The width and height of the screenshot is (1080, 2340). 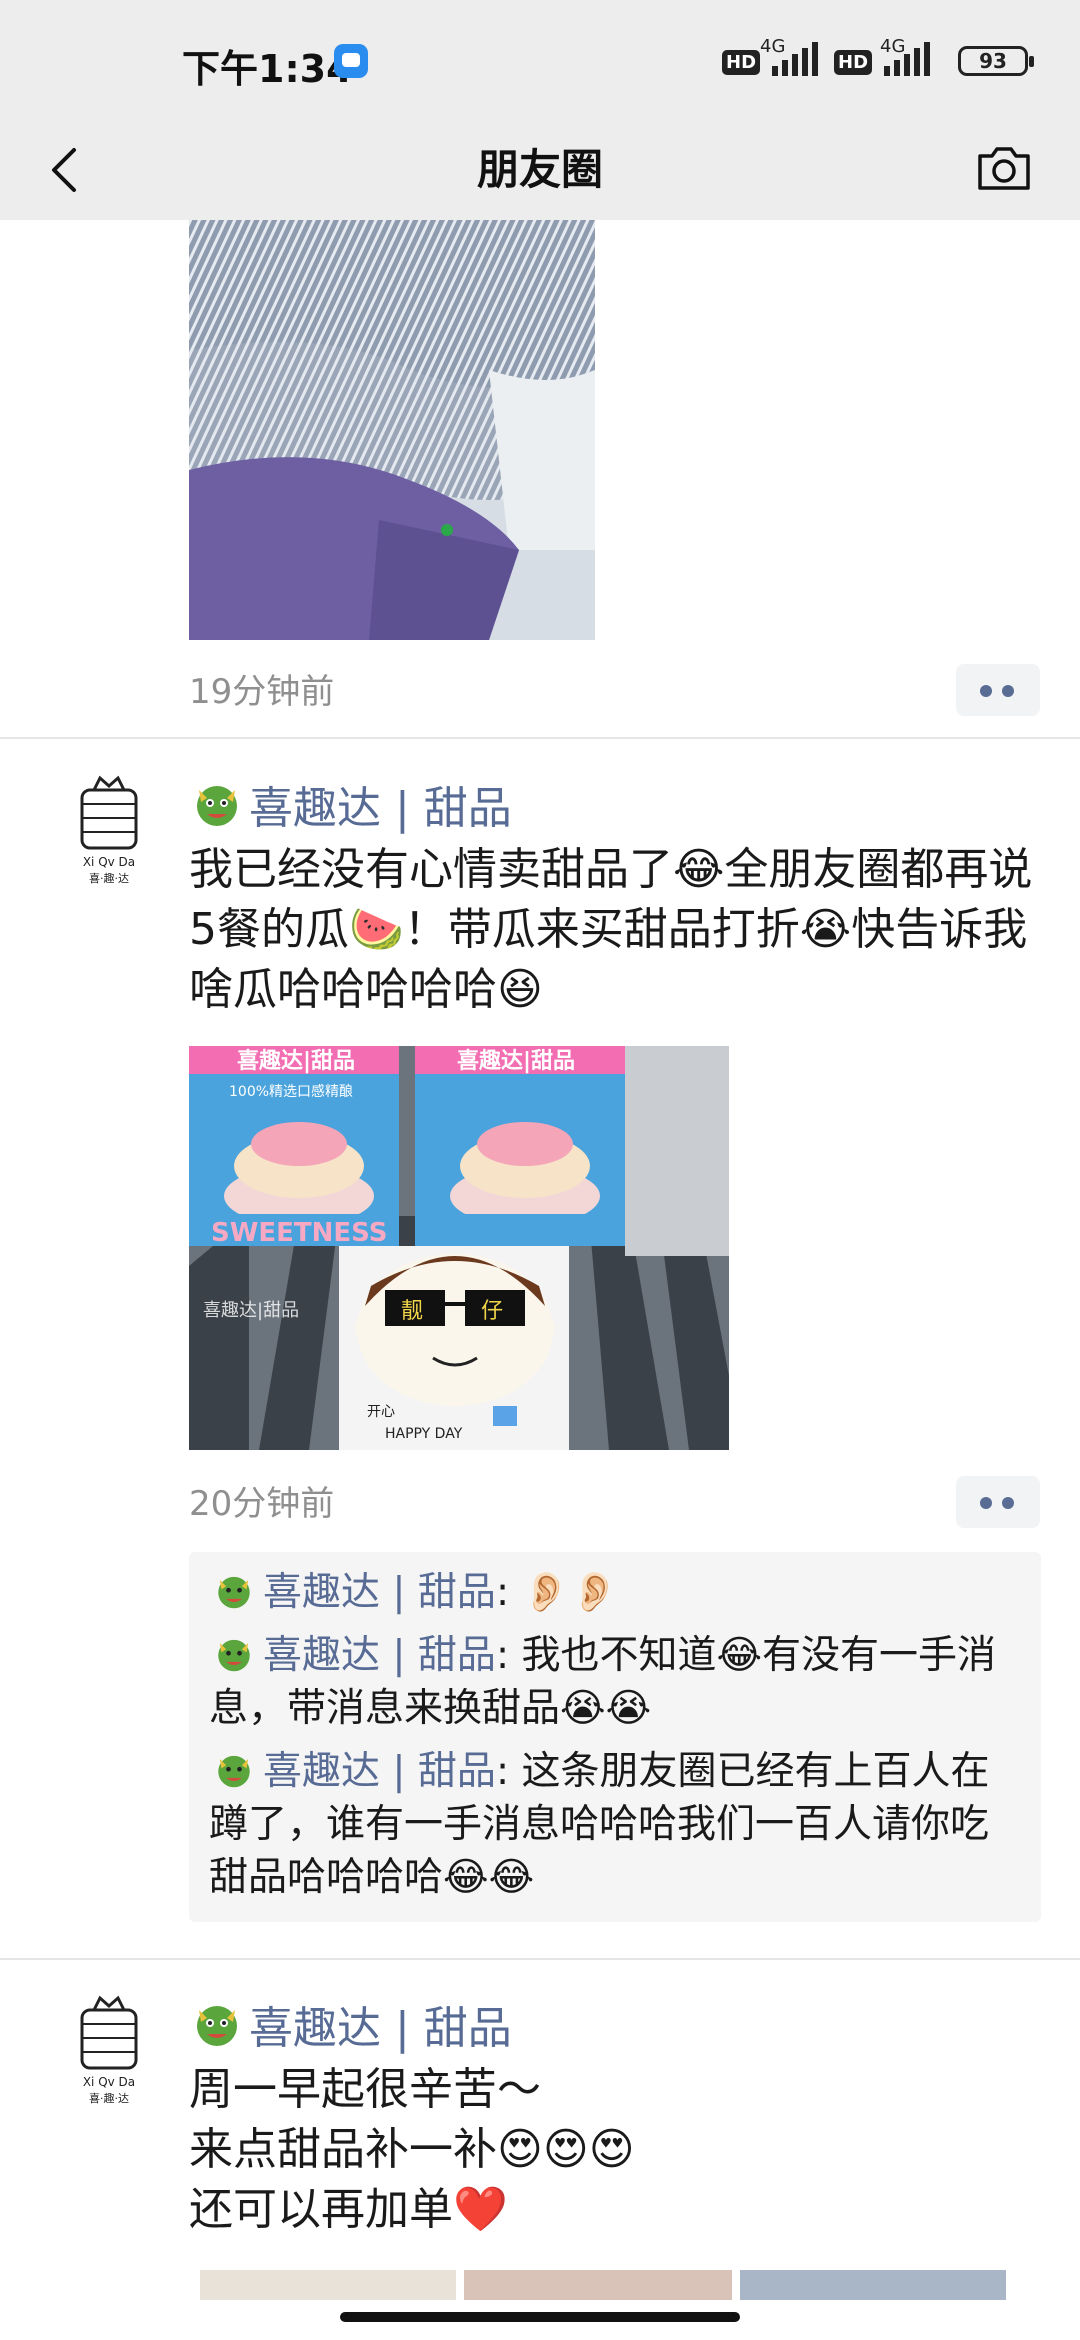 I want to click on top-bar: 下午1:34 HD 4G HD 4G 93 朋友圈, so click(x=540, y=110).